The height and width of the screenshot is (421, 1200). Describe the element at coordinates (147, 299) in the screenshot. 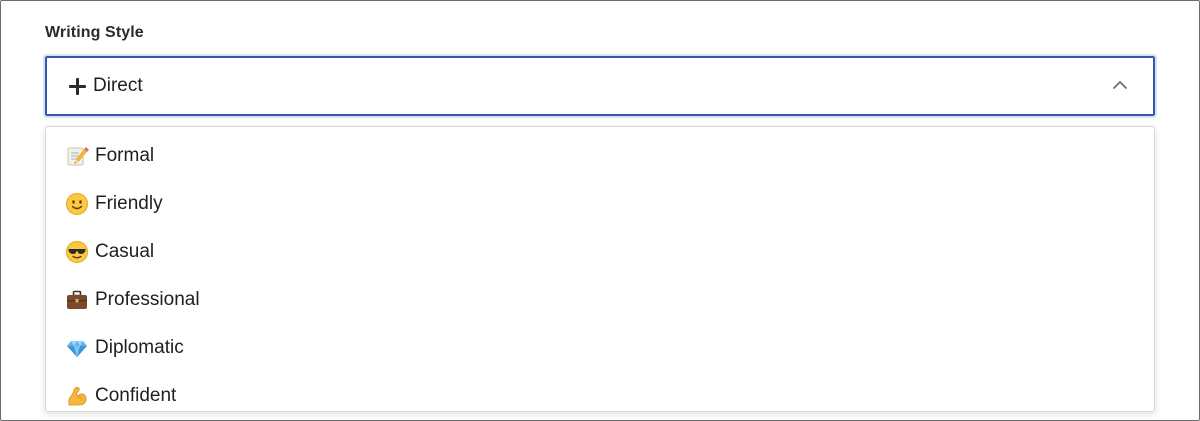

I see `option-label: Professional` at that location.